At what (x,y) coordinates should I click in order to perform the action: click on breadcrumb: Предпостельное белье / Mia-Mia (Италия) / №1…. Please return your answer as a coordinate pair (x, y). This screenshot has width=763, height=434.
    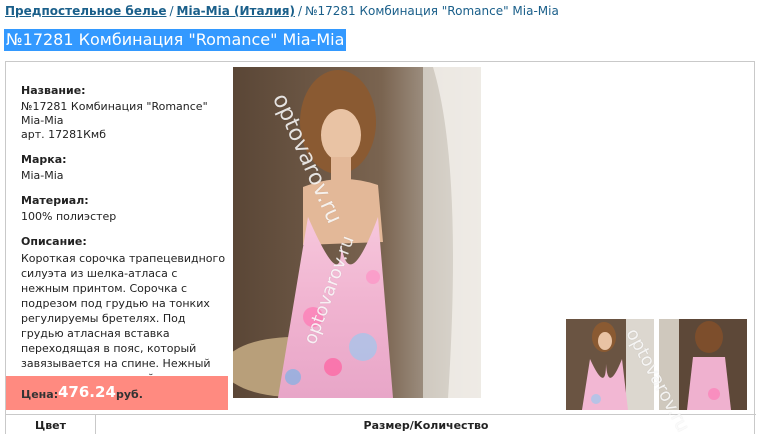
    Looking at the image, I should click on (282, 11).